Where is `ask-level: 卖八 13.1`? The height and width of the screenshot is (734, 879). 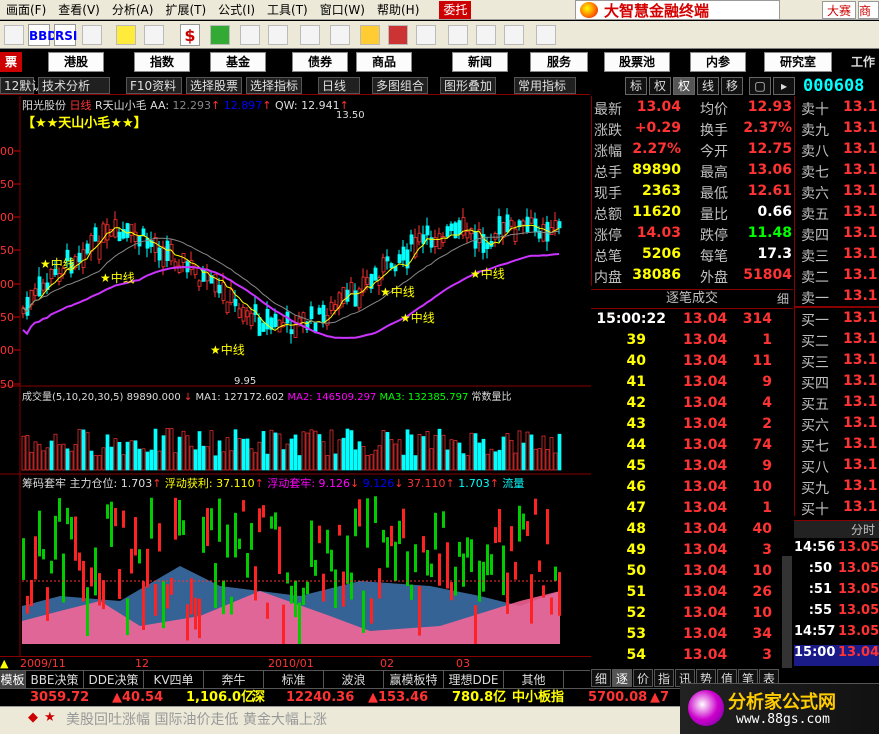 ask-level: 卖八 13.1 is located at coordinates (837, 151).